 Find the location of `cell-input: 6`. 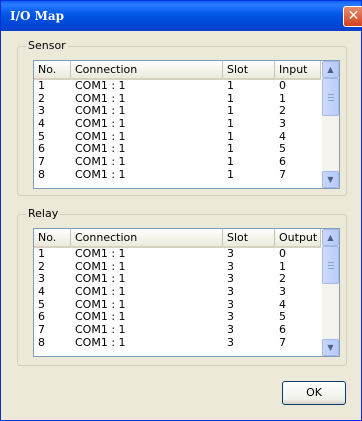

cell-input: 6 is located at coordinates (282, 162).